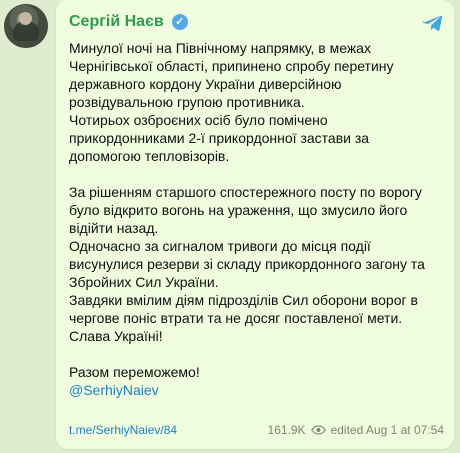 This screenshot has height=453, width=460. I want to click on author-name: Сергій Наєв, so click(116, 22).